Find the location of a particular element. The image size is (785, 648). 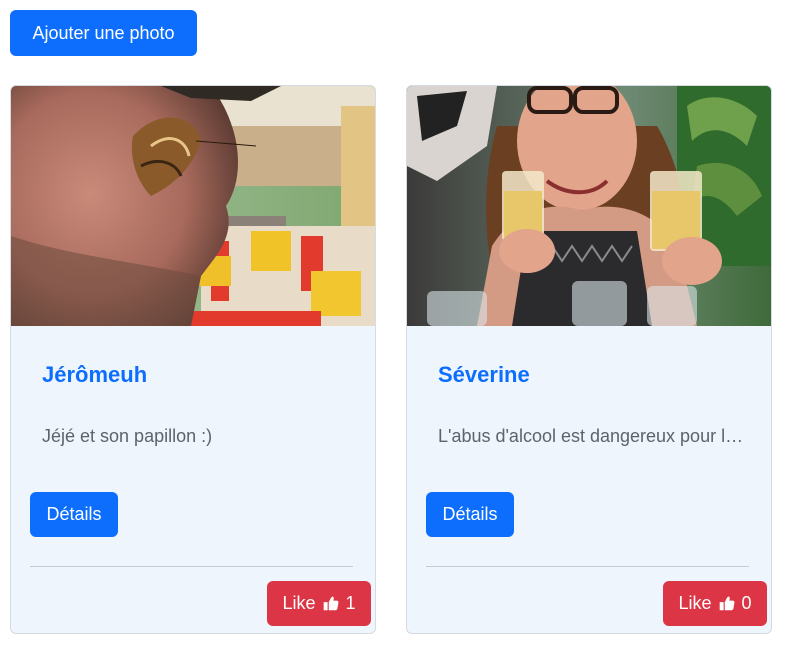

card-title: Jérômeuh is located at coordinates (95, 374).